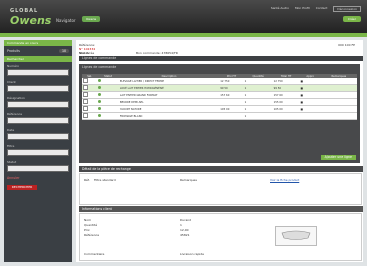 Image resolution: width=367 pixels, height=266 pixels. Describe the element at coordinates (192, 254) in the screenshot. I see `cust-note-value: Livraison rapide` at that location.